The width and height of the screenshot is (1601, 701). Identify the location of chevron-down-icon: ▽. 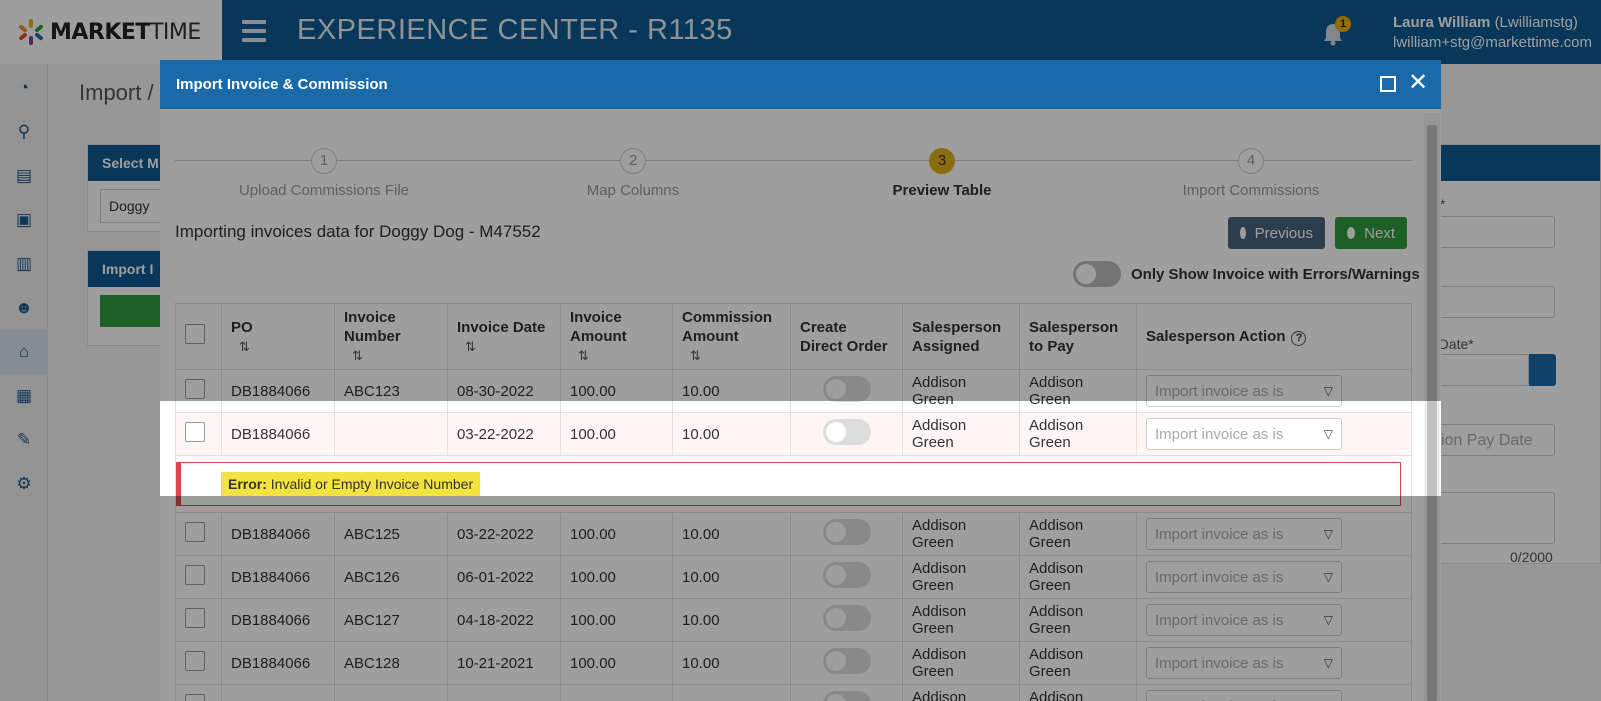
(1328, 434).